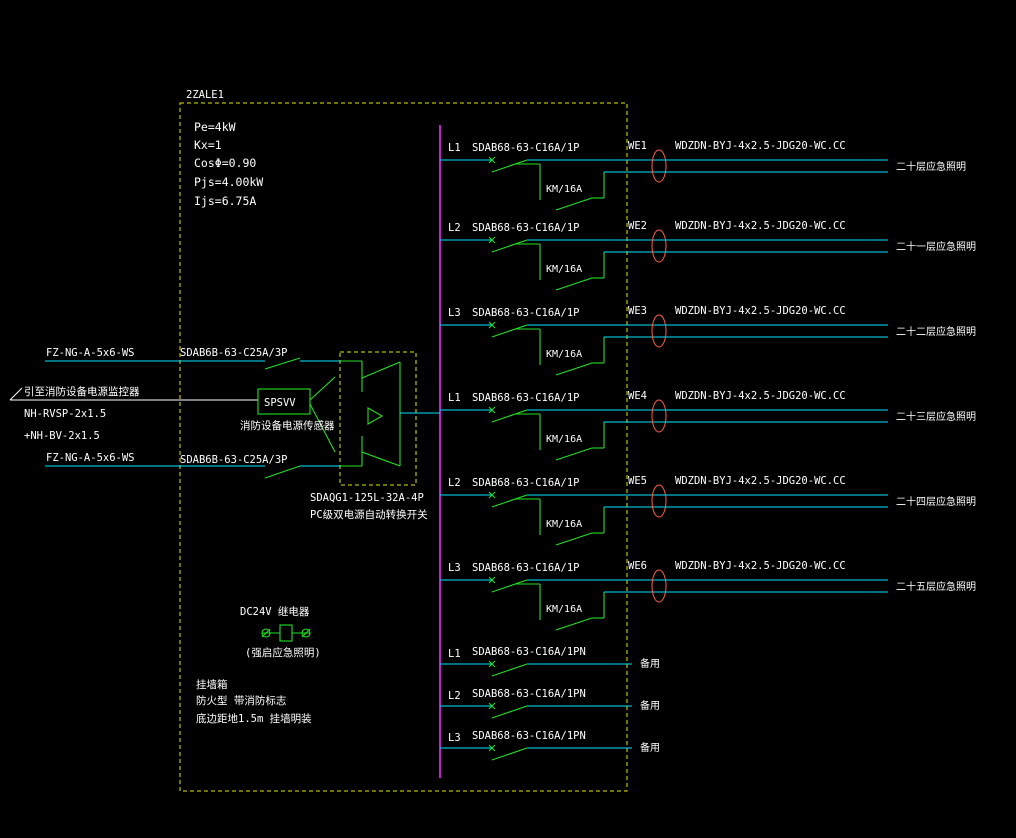  What do you see at coordinates (936, 331) in the screenshot?
I see `circuit-load: 二十二层应急照明` at bounding box center [936, 331].